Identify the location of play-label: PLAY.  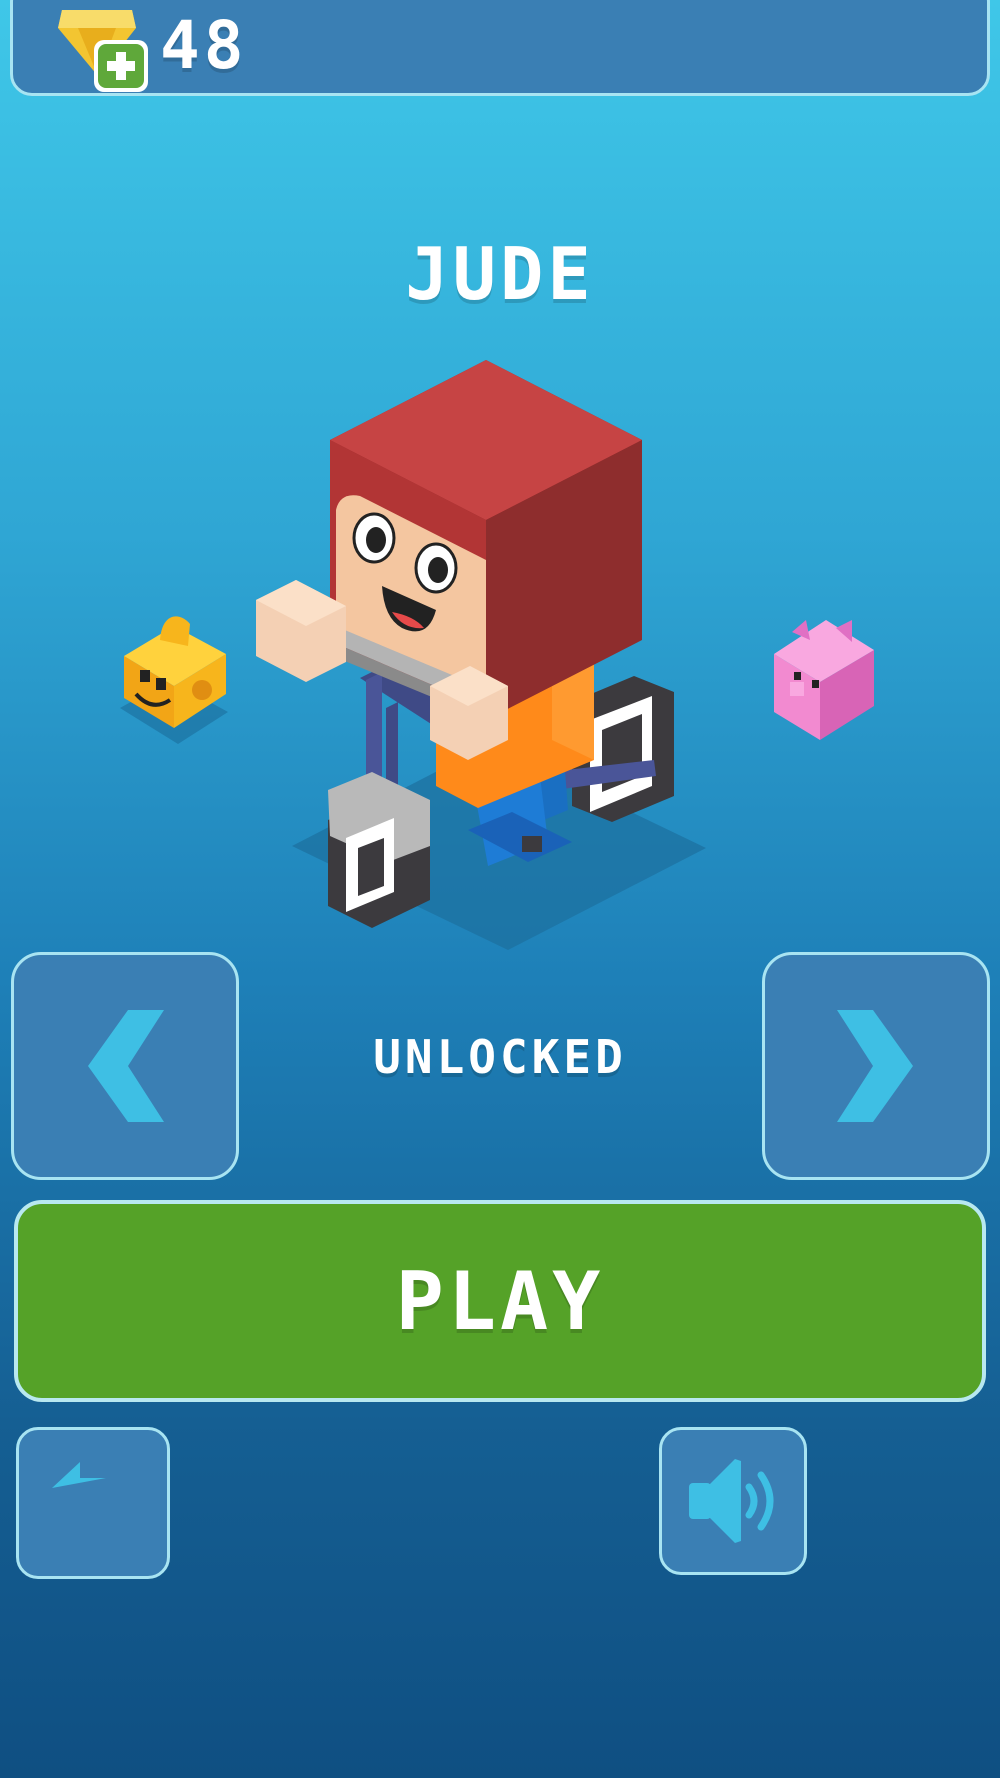
(500, 1301).